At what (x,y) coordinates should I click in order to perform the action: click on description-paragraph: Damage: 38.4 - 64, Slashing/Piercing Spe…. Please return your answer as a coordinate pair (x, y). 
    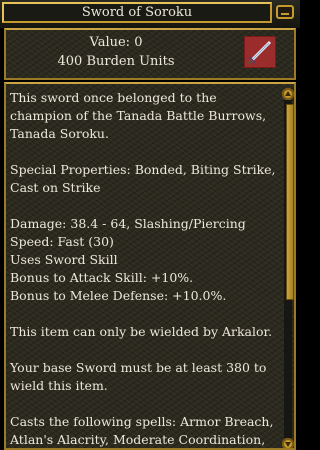
    Looking at the image, I should click on (128, 259).